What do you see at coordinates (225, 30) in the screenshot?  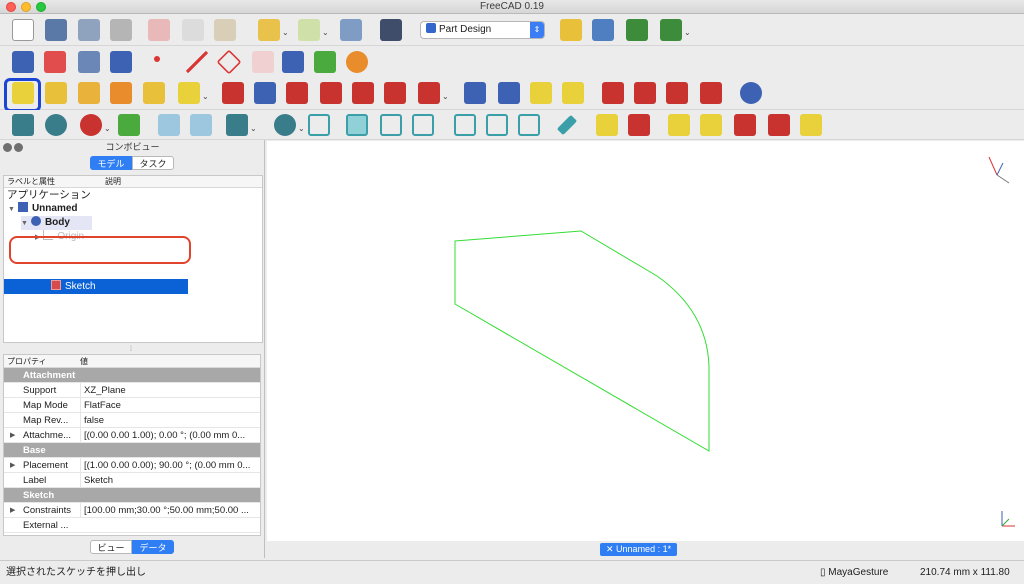 I see `paste-icon` at bounding box center [225, 30].